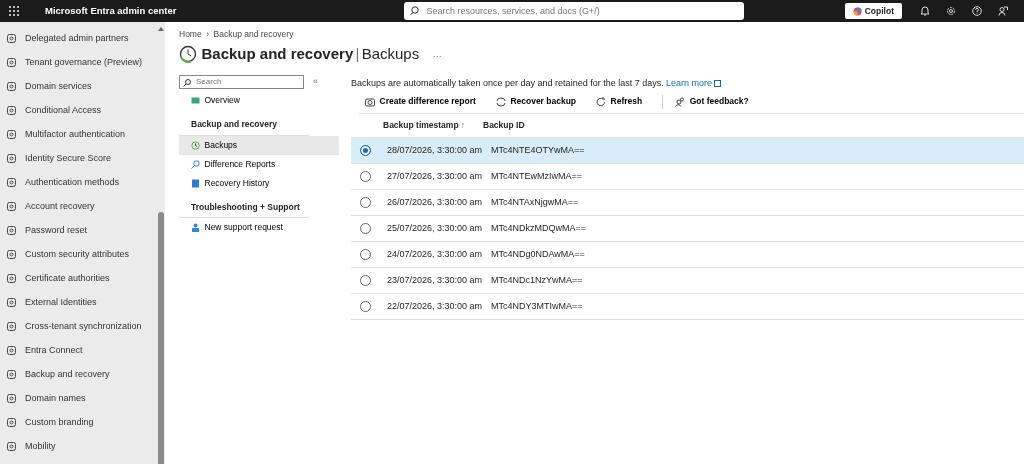 The image size is (1024, 464). I want to click on breadcrumb-link: Home, so click(190, 34).